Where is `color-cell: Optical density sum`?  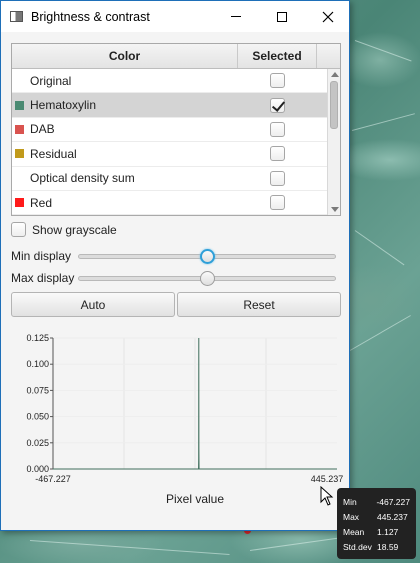 color-cell: Optical density sum is located at coordinates (125, 178).